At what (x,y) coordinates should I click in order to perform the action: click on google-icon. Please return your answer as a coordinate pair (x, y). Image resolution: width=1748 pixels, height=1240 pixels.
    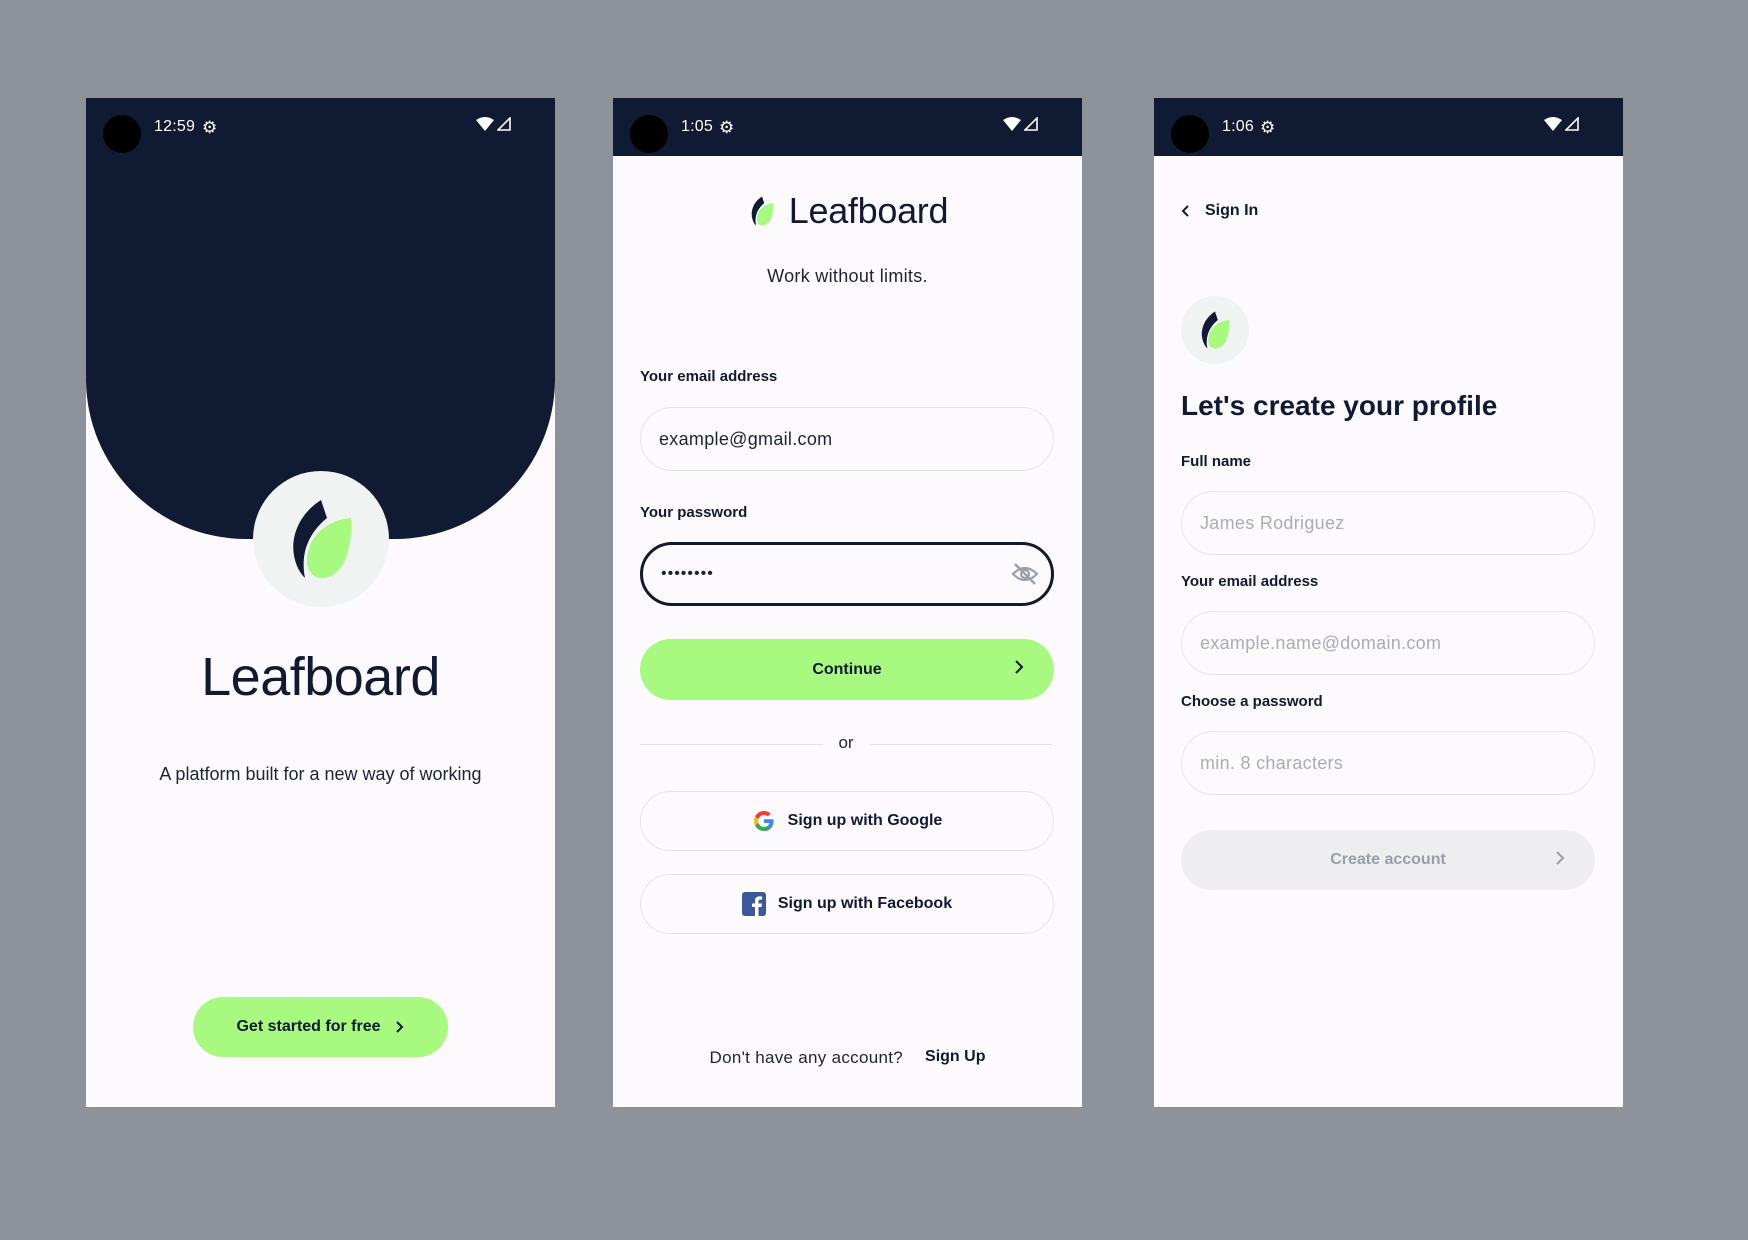
    Looking at the image, I should click on (763, 821).